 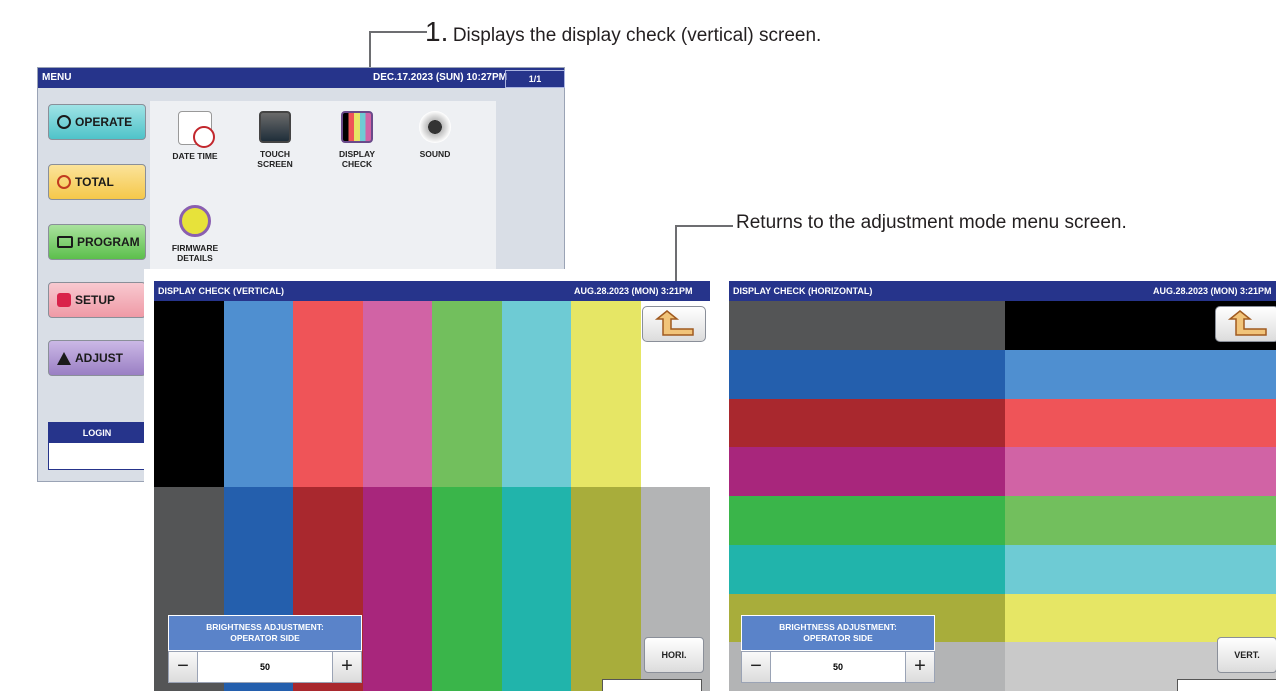 I want to click on brightness-value-vertical: 50, so click(x=264, y=667).